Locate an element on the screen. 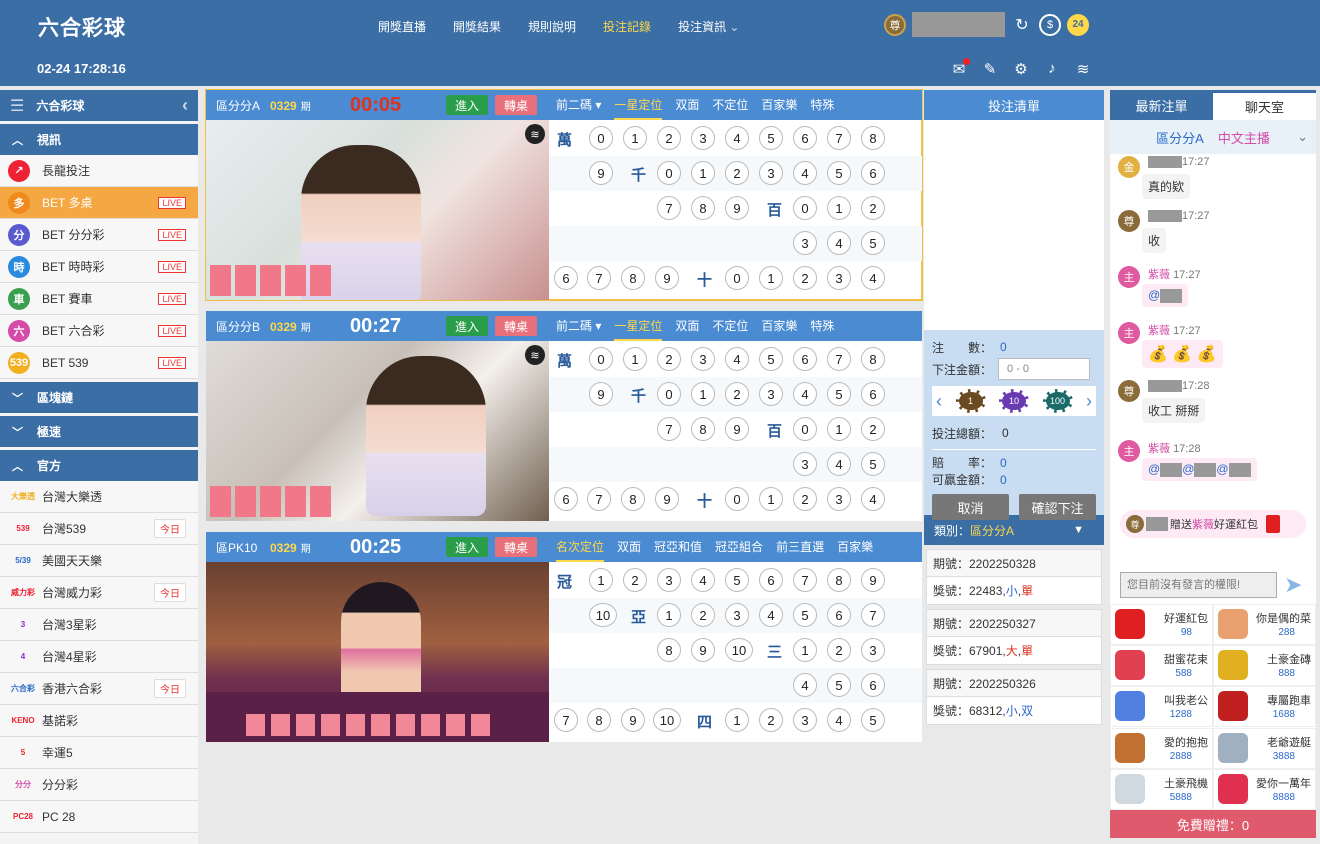  chat-input: 您目前沒有發言的權限! is located at coordinates (1198, 585).